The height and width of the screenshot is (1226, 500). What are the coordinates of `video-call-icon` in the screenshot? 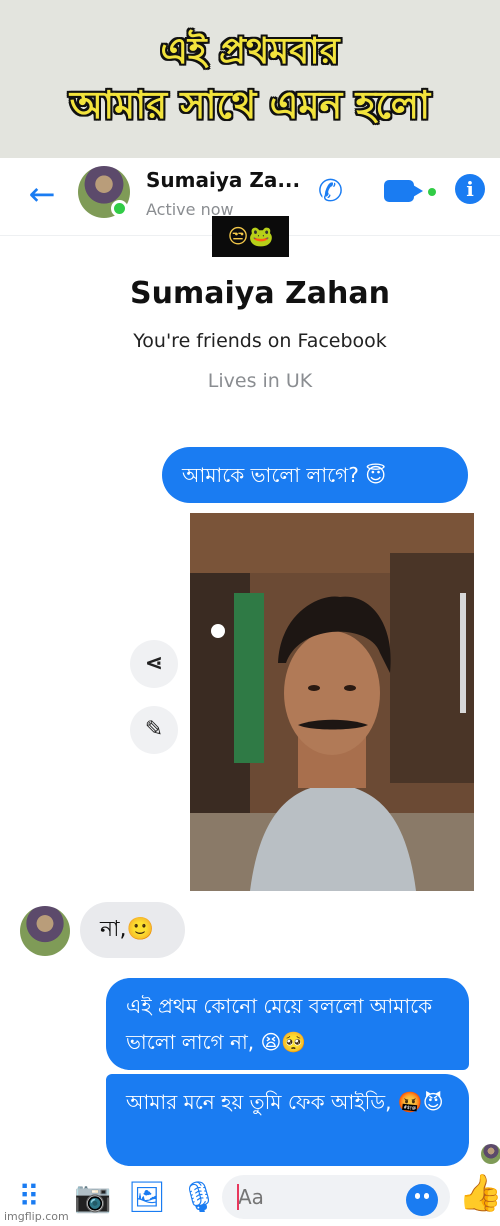 It's located at (410, 193).